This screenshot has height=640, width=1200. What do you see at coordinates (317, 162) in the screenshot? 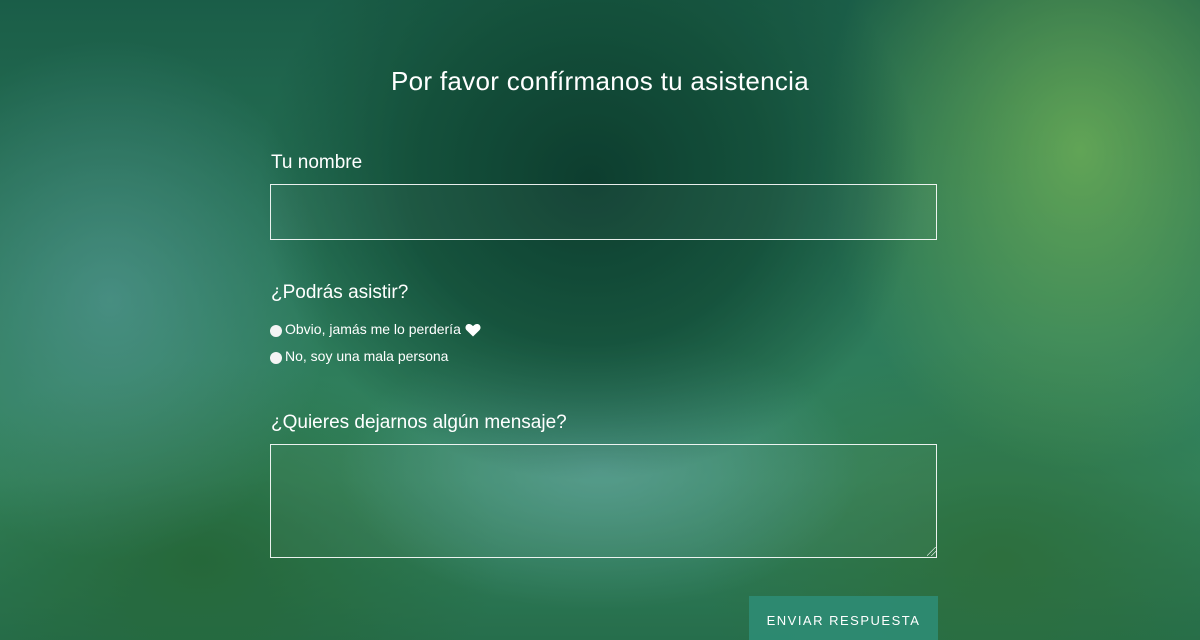
I see `name-label: Tu nombre` at bounding box center [317, 162].